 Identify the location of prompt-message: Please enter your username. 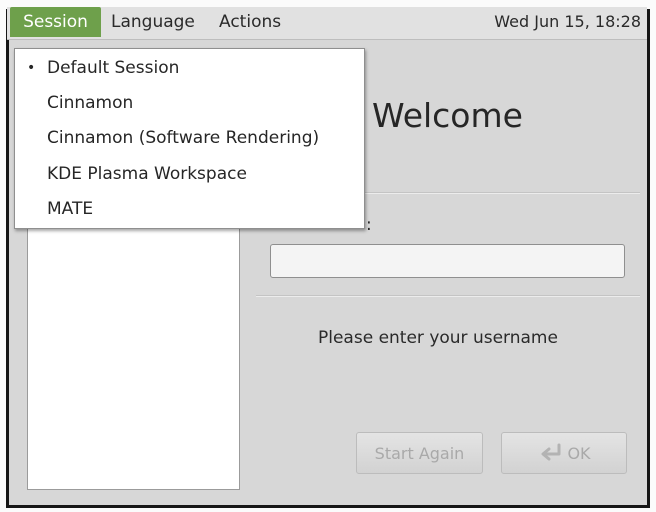
(438, 338).